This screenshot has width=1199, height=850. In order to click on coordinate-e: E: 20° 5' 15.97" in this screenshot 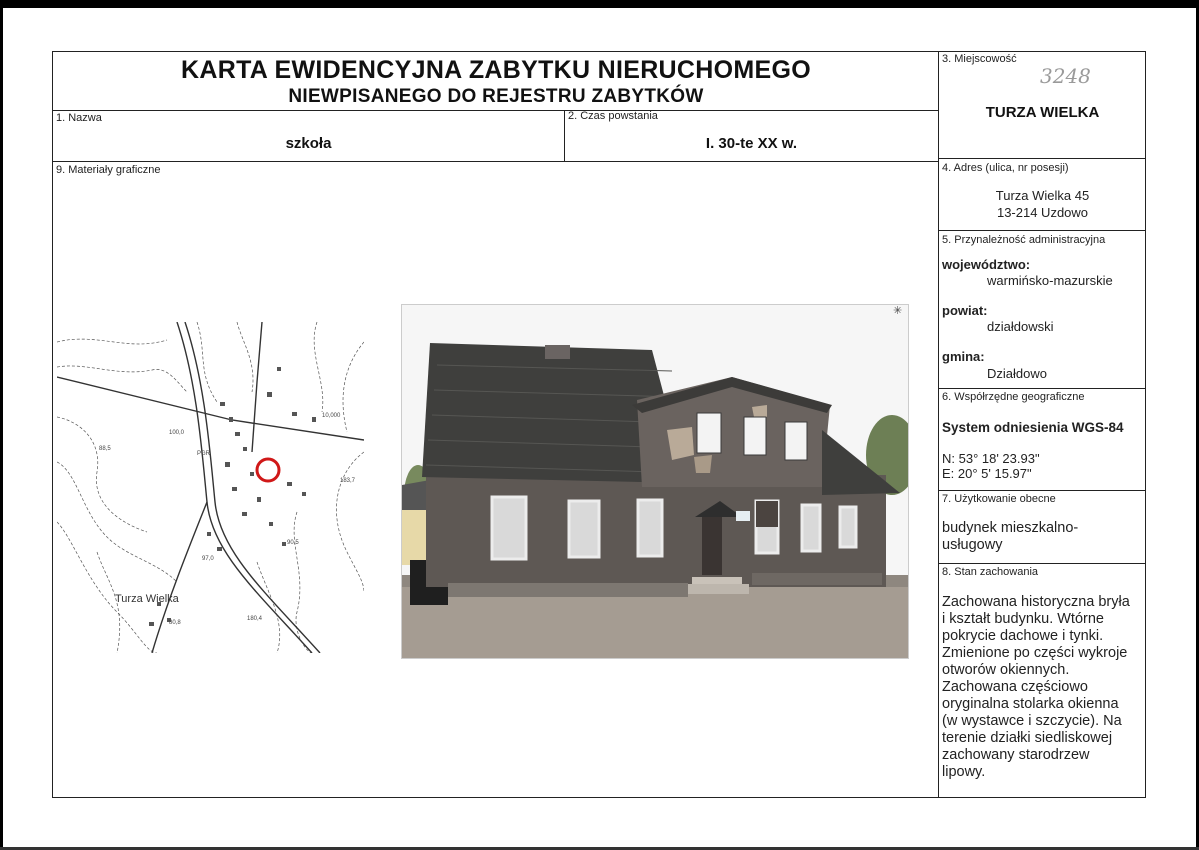, I will do `click(987, 473)`.